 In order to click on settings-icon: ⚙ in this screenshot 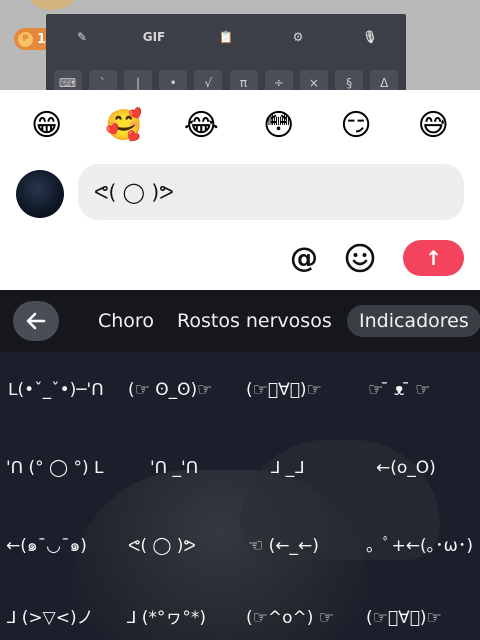, I will do `click(298, 37)`.